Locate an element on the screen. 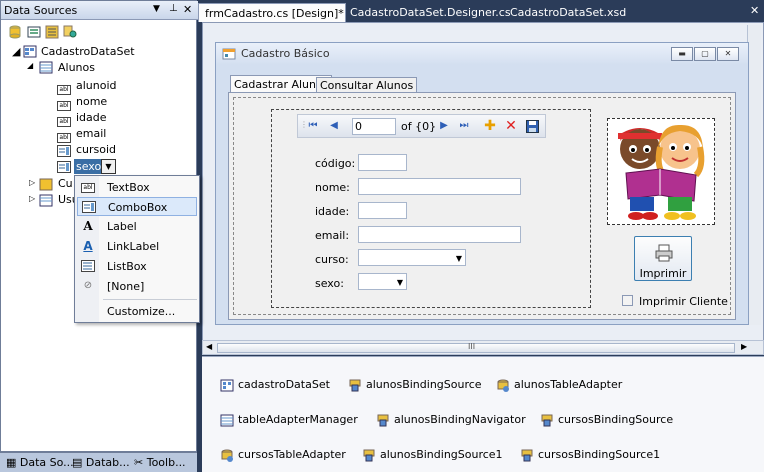 The width and height of the screenshot is (764, 472). refresh-icon is located at coordinates (70, 33).